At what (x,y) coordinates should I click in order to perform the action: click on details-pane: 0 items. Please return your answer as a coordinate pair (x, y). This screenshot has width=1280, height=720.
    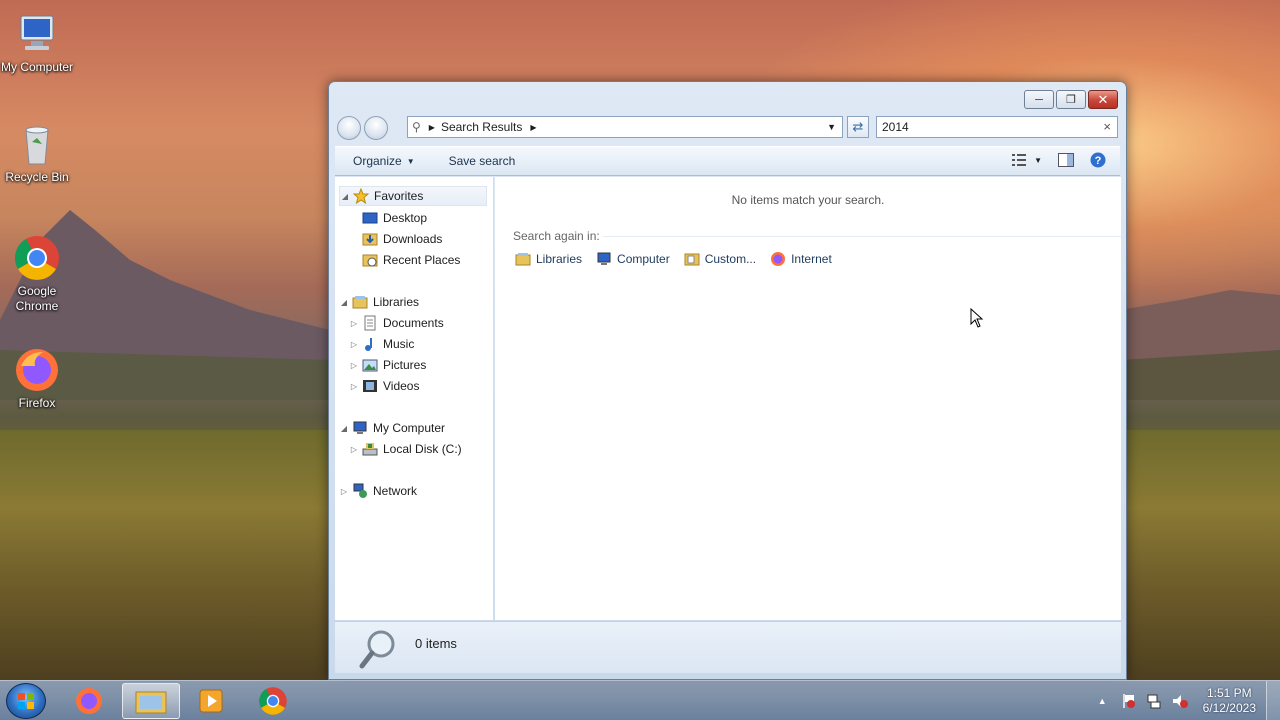
    Looking at the image, I should click on (728, 647).